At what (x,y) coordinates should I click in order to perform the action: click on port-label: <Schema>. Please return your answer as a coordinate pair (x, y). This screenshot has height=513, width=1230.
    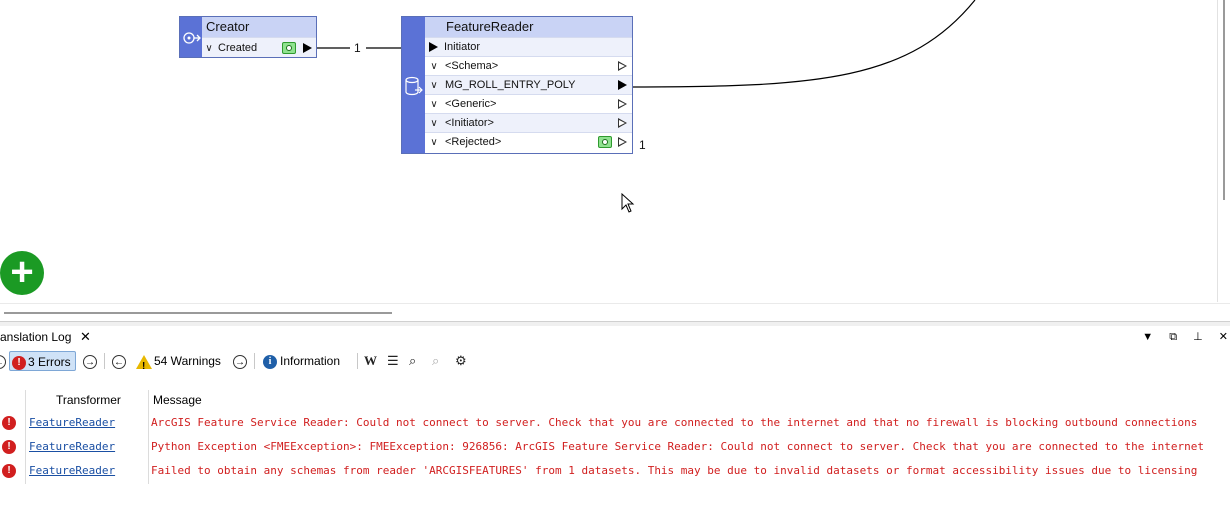
    Looking at the image, I should click on (472, 66).